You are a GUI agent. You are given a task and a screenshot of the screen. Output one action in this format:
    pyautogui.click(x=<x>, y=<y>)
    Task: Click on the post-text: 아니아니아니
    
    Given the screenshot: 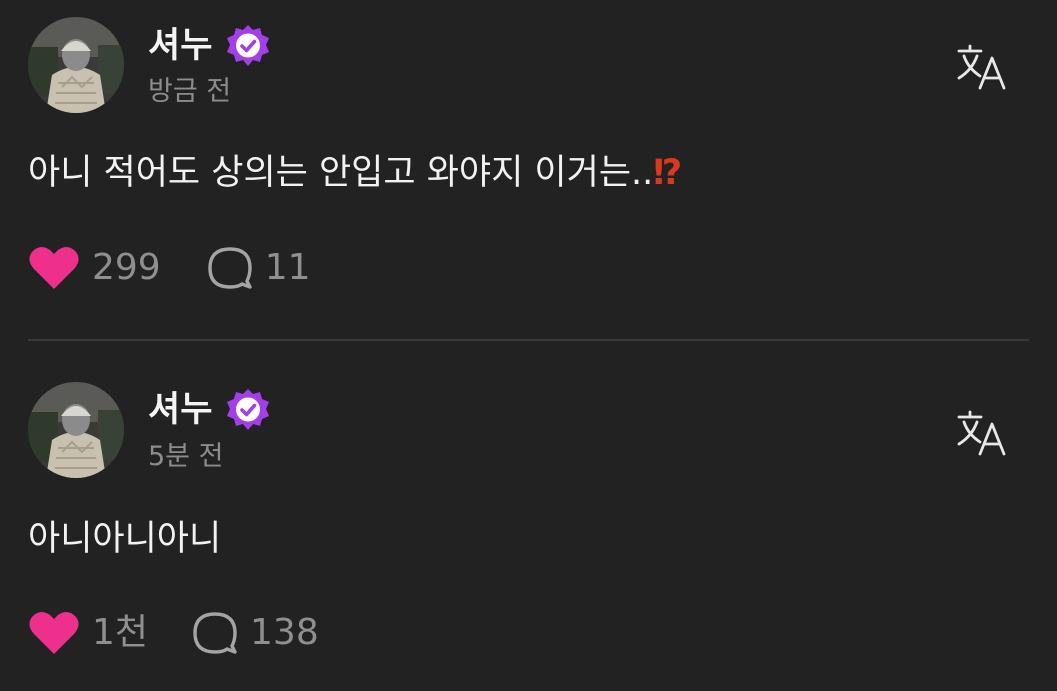 What is the action you would take?
    pyautogui.click(x=125, y=539)
    